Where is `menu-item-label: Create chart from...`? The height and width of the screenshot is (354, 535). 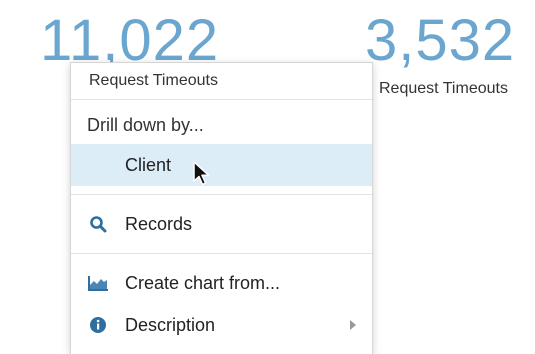 menu-item-label: Create chart from... is located at coordinates (203, 282).